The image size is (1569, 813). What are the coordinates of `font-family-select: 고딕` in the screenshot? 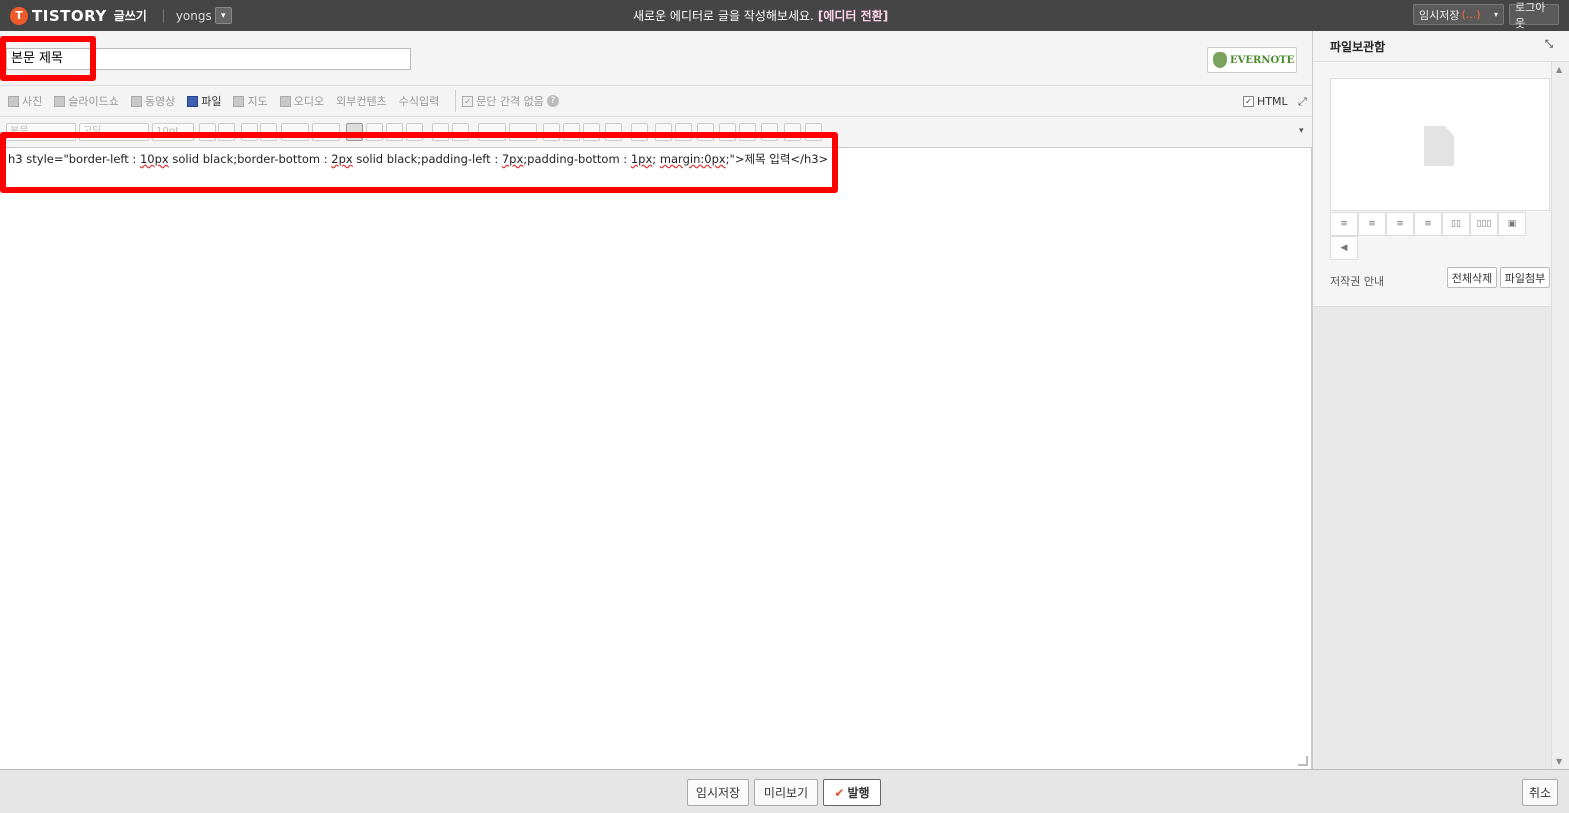 It's located at (114, 132).